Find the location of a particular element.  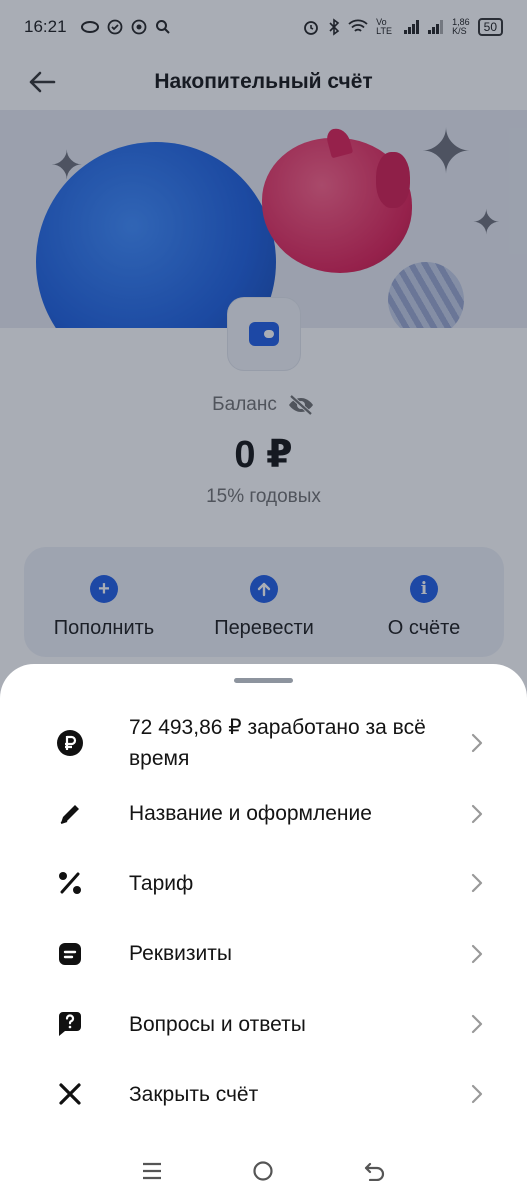

menu-icon is located at coordinates (151, 1170).